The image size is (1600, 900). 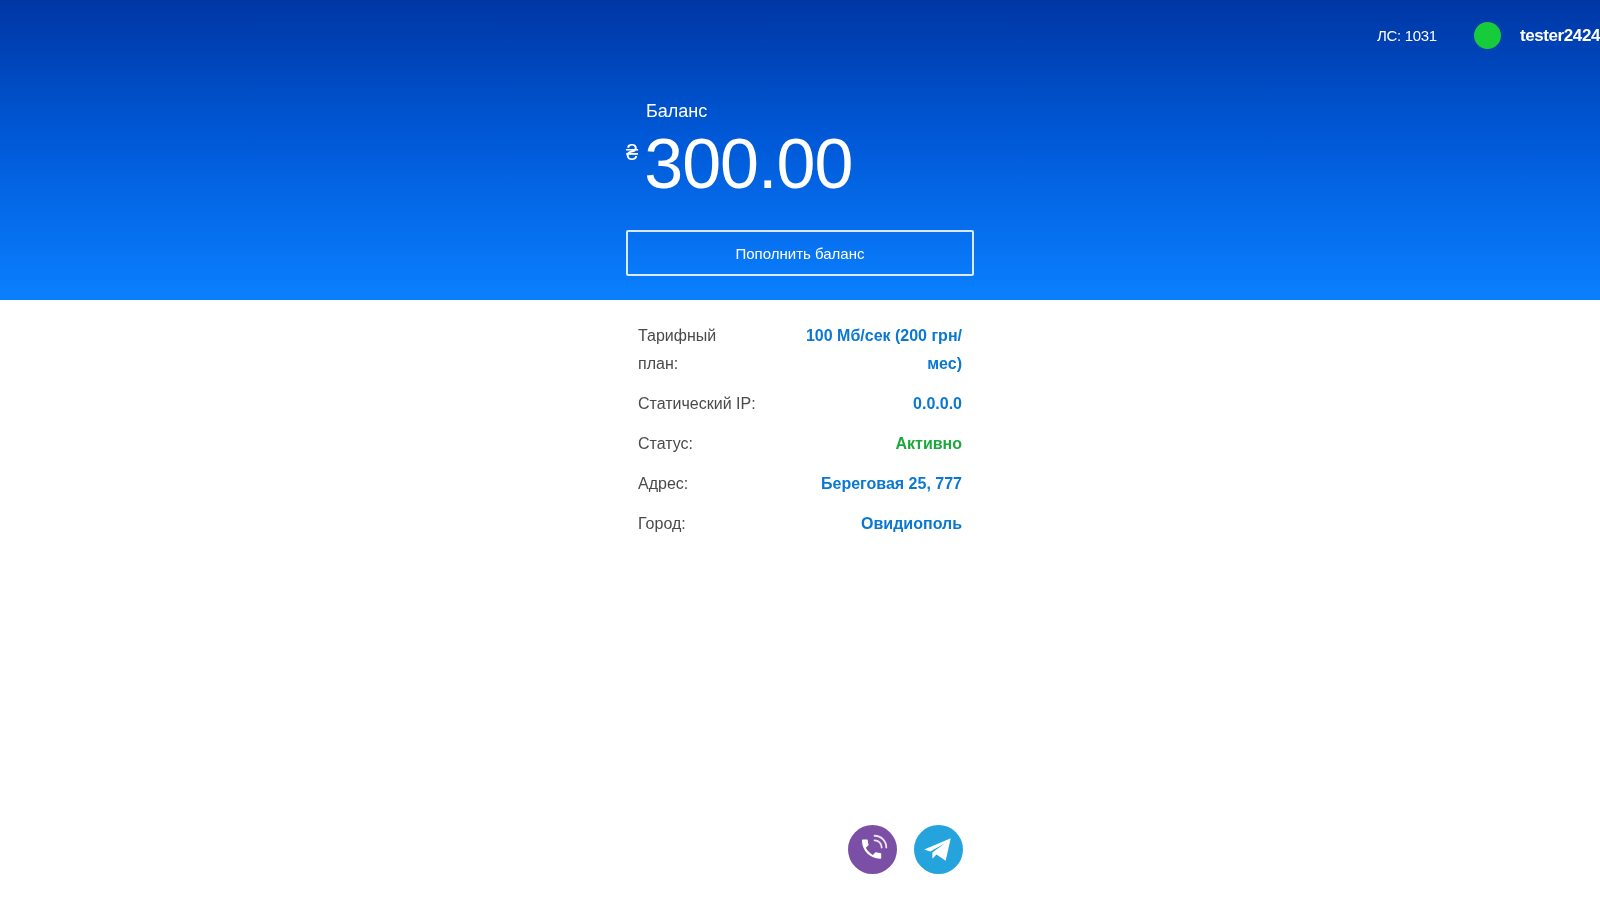 What do you see at coordinates (678, 350) in the screenshot?
I see `detail-label: Тарифный план:` at bounding box center [678, 350].